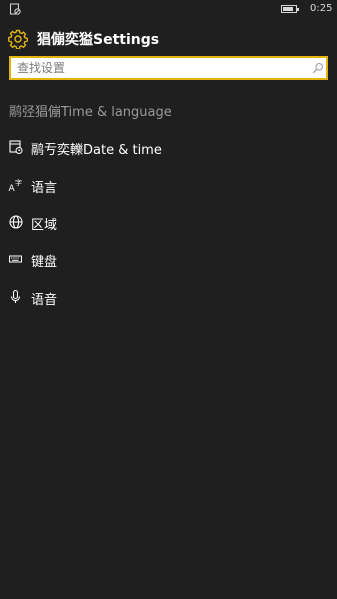 The height and width of the screenshot is (599, 337). I want to click on language-icon: A 字, so click(16, 185).